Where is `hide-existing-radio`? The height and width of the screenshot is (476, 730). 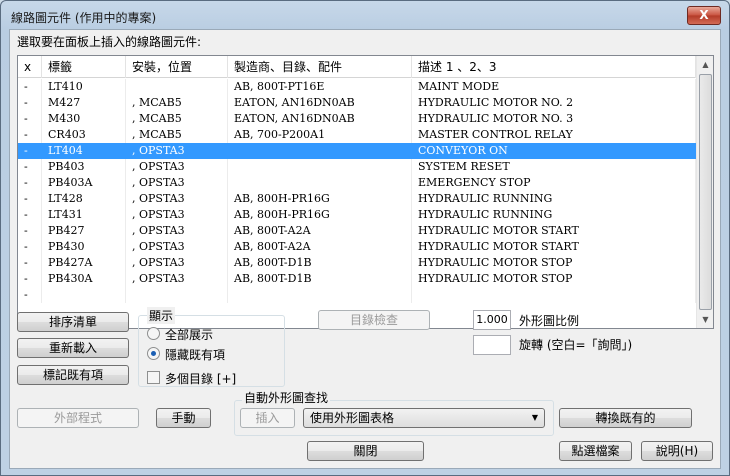
hide-existing-radio is located at coordinates (153, 353).